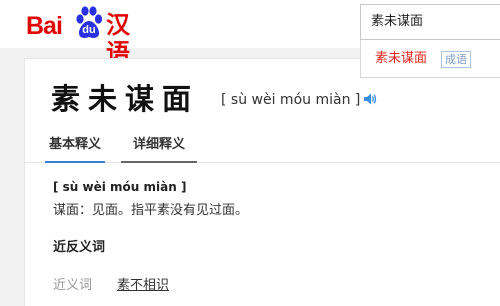  What do you see at coordinates (159, 148) in the screenshot?
I see `tab-detailed-definition: 详细释义` at bounding box center [159, 148].